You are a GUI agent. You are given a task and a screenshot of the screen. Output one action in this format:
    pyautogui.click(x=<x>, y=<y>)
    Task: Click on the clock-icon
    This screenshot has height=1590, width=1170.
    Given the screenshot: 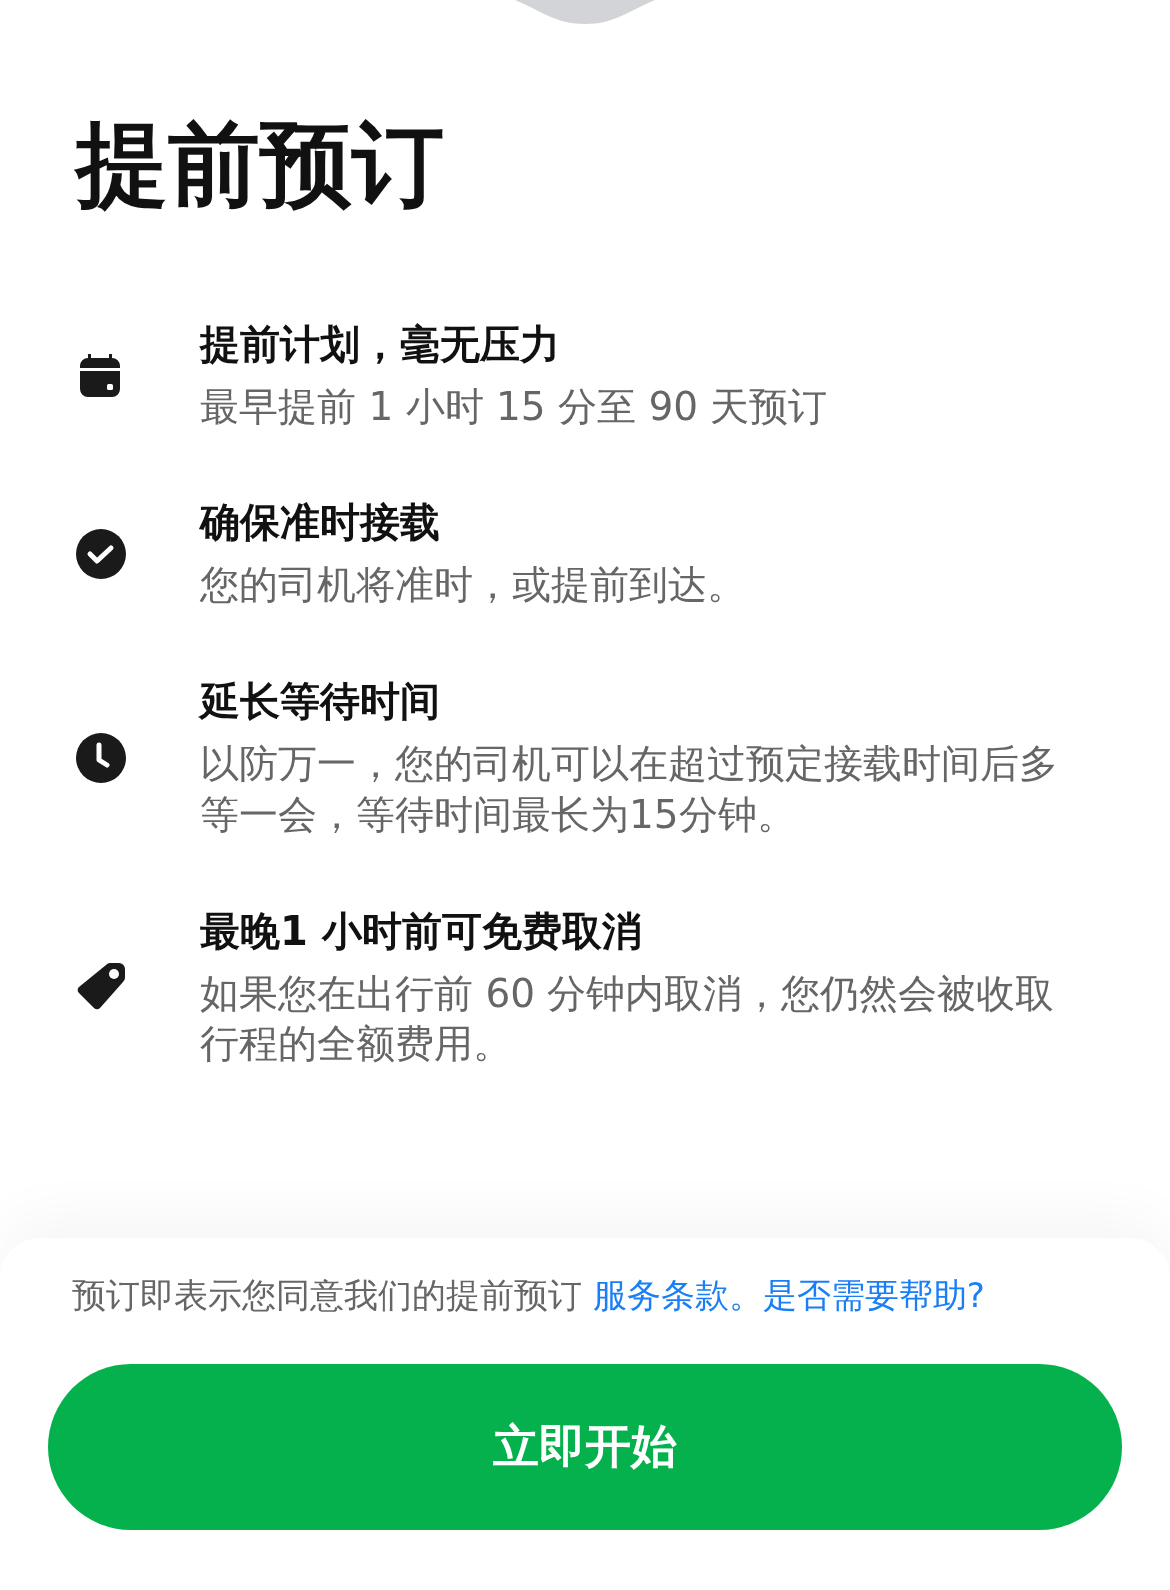 What is the action you would take?
    pyautogui.click(x=101, y=757)
    